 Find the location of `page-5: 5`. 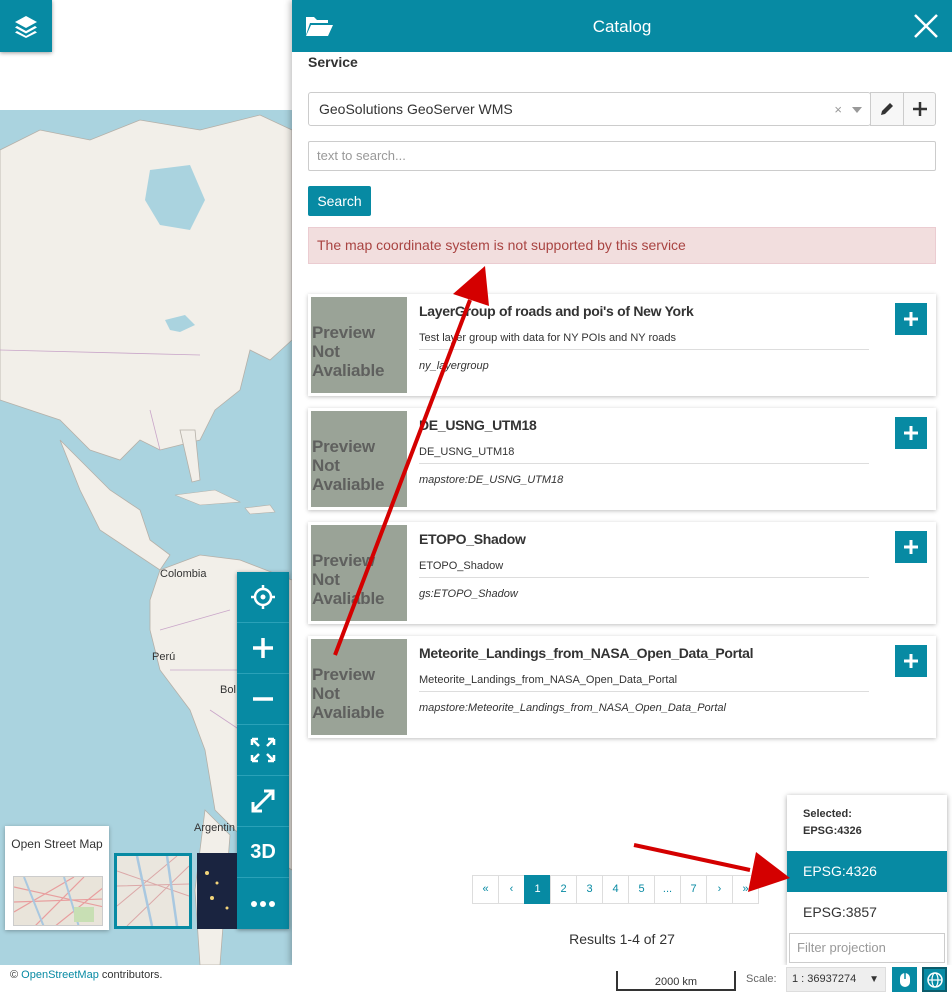

page-5: 5 is located at coordinates (641, 889).